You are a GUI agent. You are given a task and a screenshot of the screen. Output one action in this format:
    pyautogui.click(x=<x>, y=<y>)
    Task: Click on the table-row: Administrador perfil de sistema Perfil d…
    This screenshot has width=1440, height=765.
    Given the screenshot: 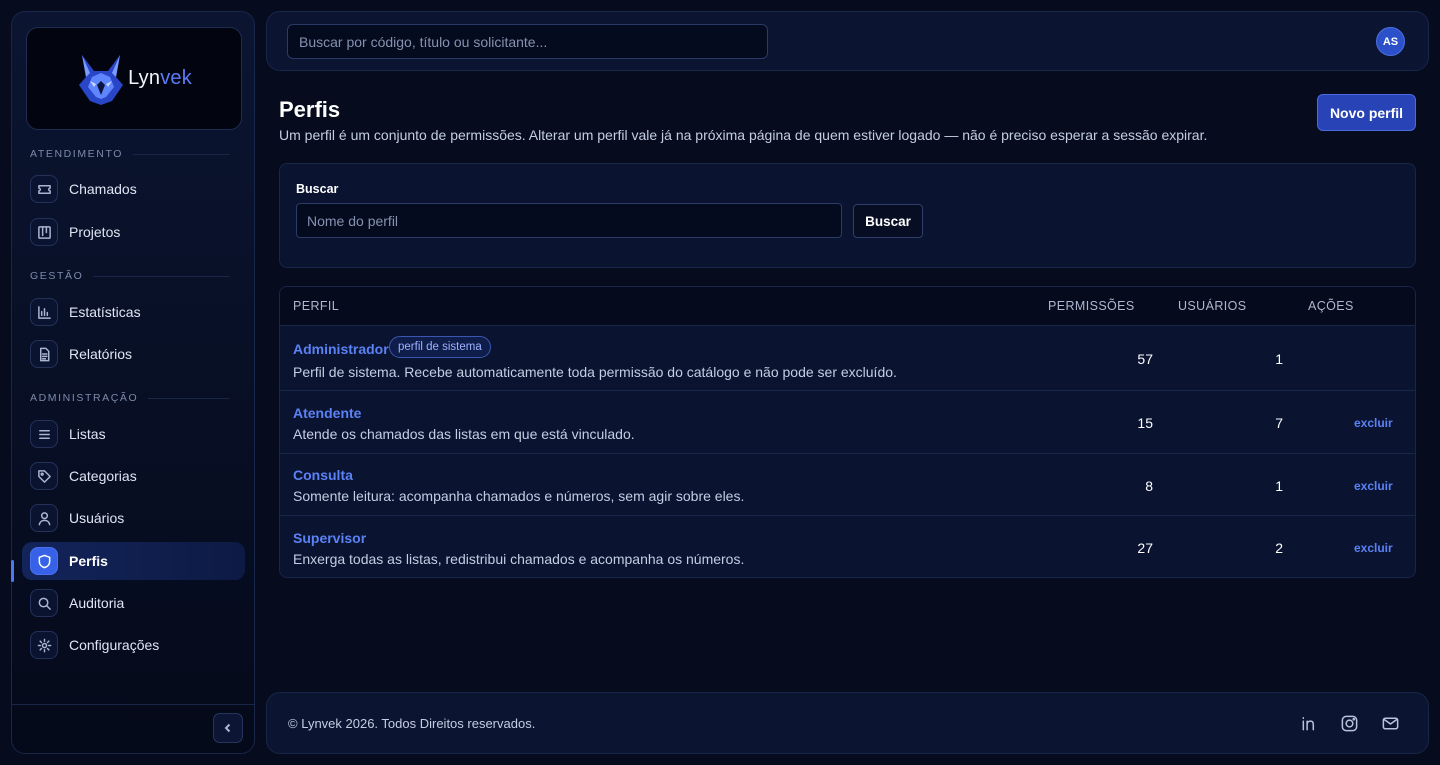 What is the action you would take?
    pyautogui.click(x=847, y=358)
    